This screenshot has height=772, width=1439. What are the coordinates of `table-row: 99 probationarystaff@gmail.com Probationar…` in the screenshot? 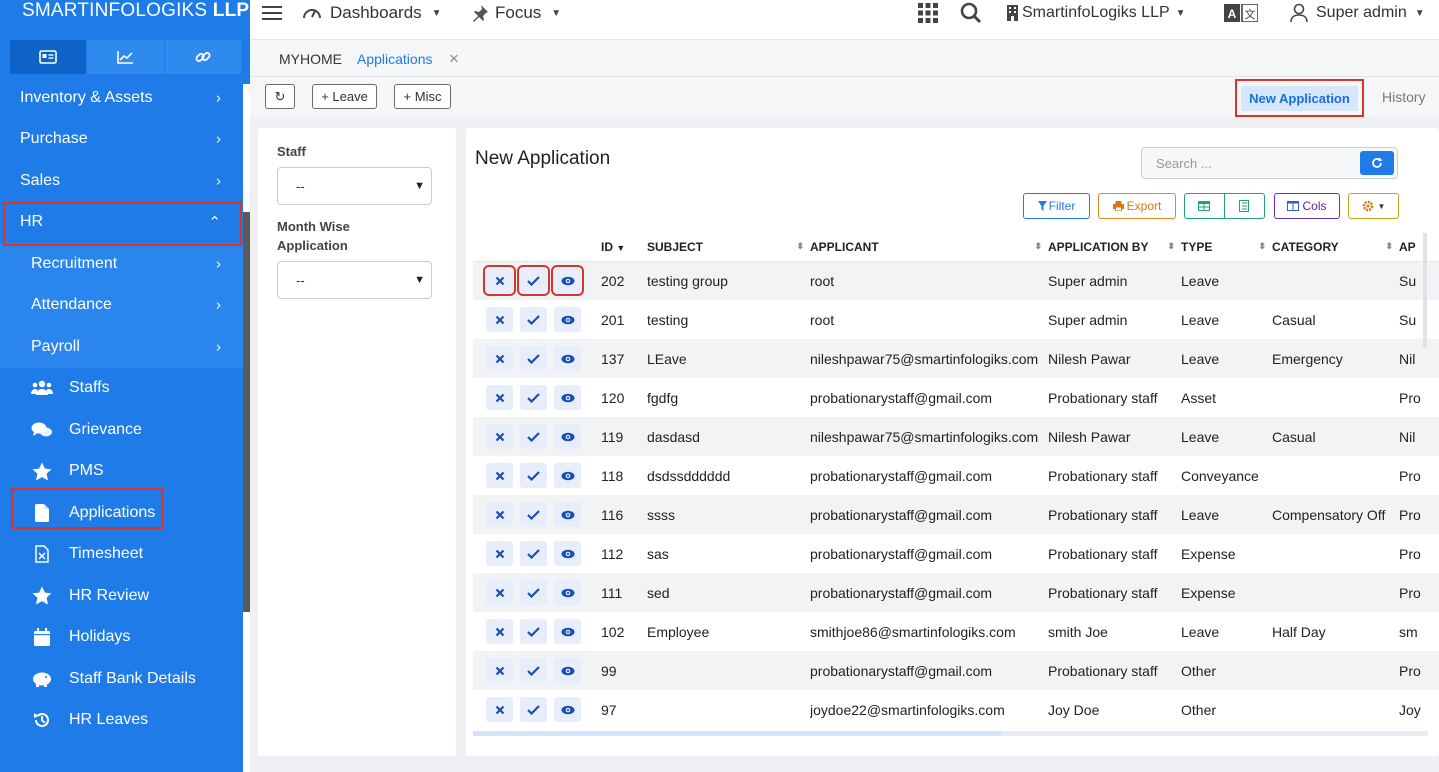 It's located at (956, 670).